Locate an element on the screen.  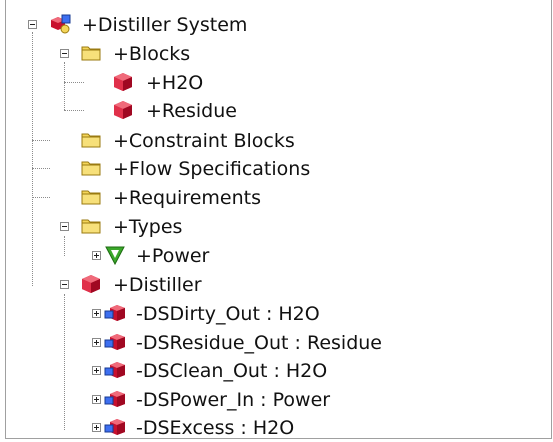
system-icon is located at coordinates (61, 24).